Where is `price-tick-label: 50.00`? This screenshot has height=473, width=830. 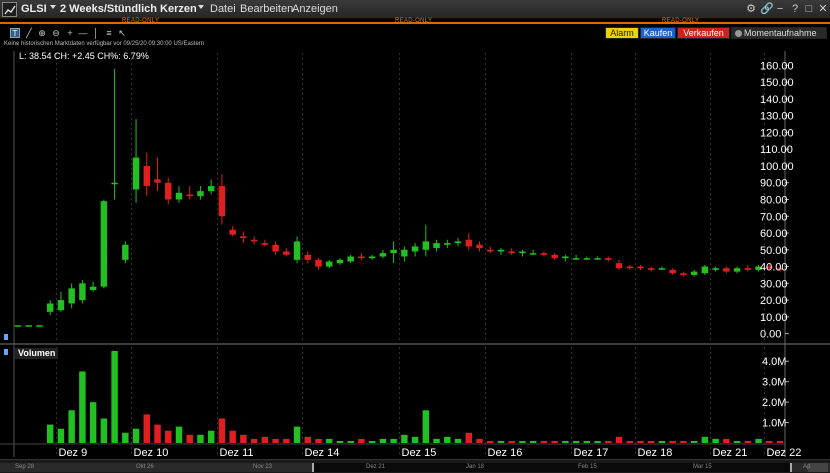 price-tick-label: 50.00 is located at coordinates (774, 251).